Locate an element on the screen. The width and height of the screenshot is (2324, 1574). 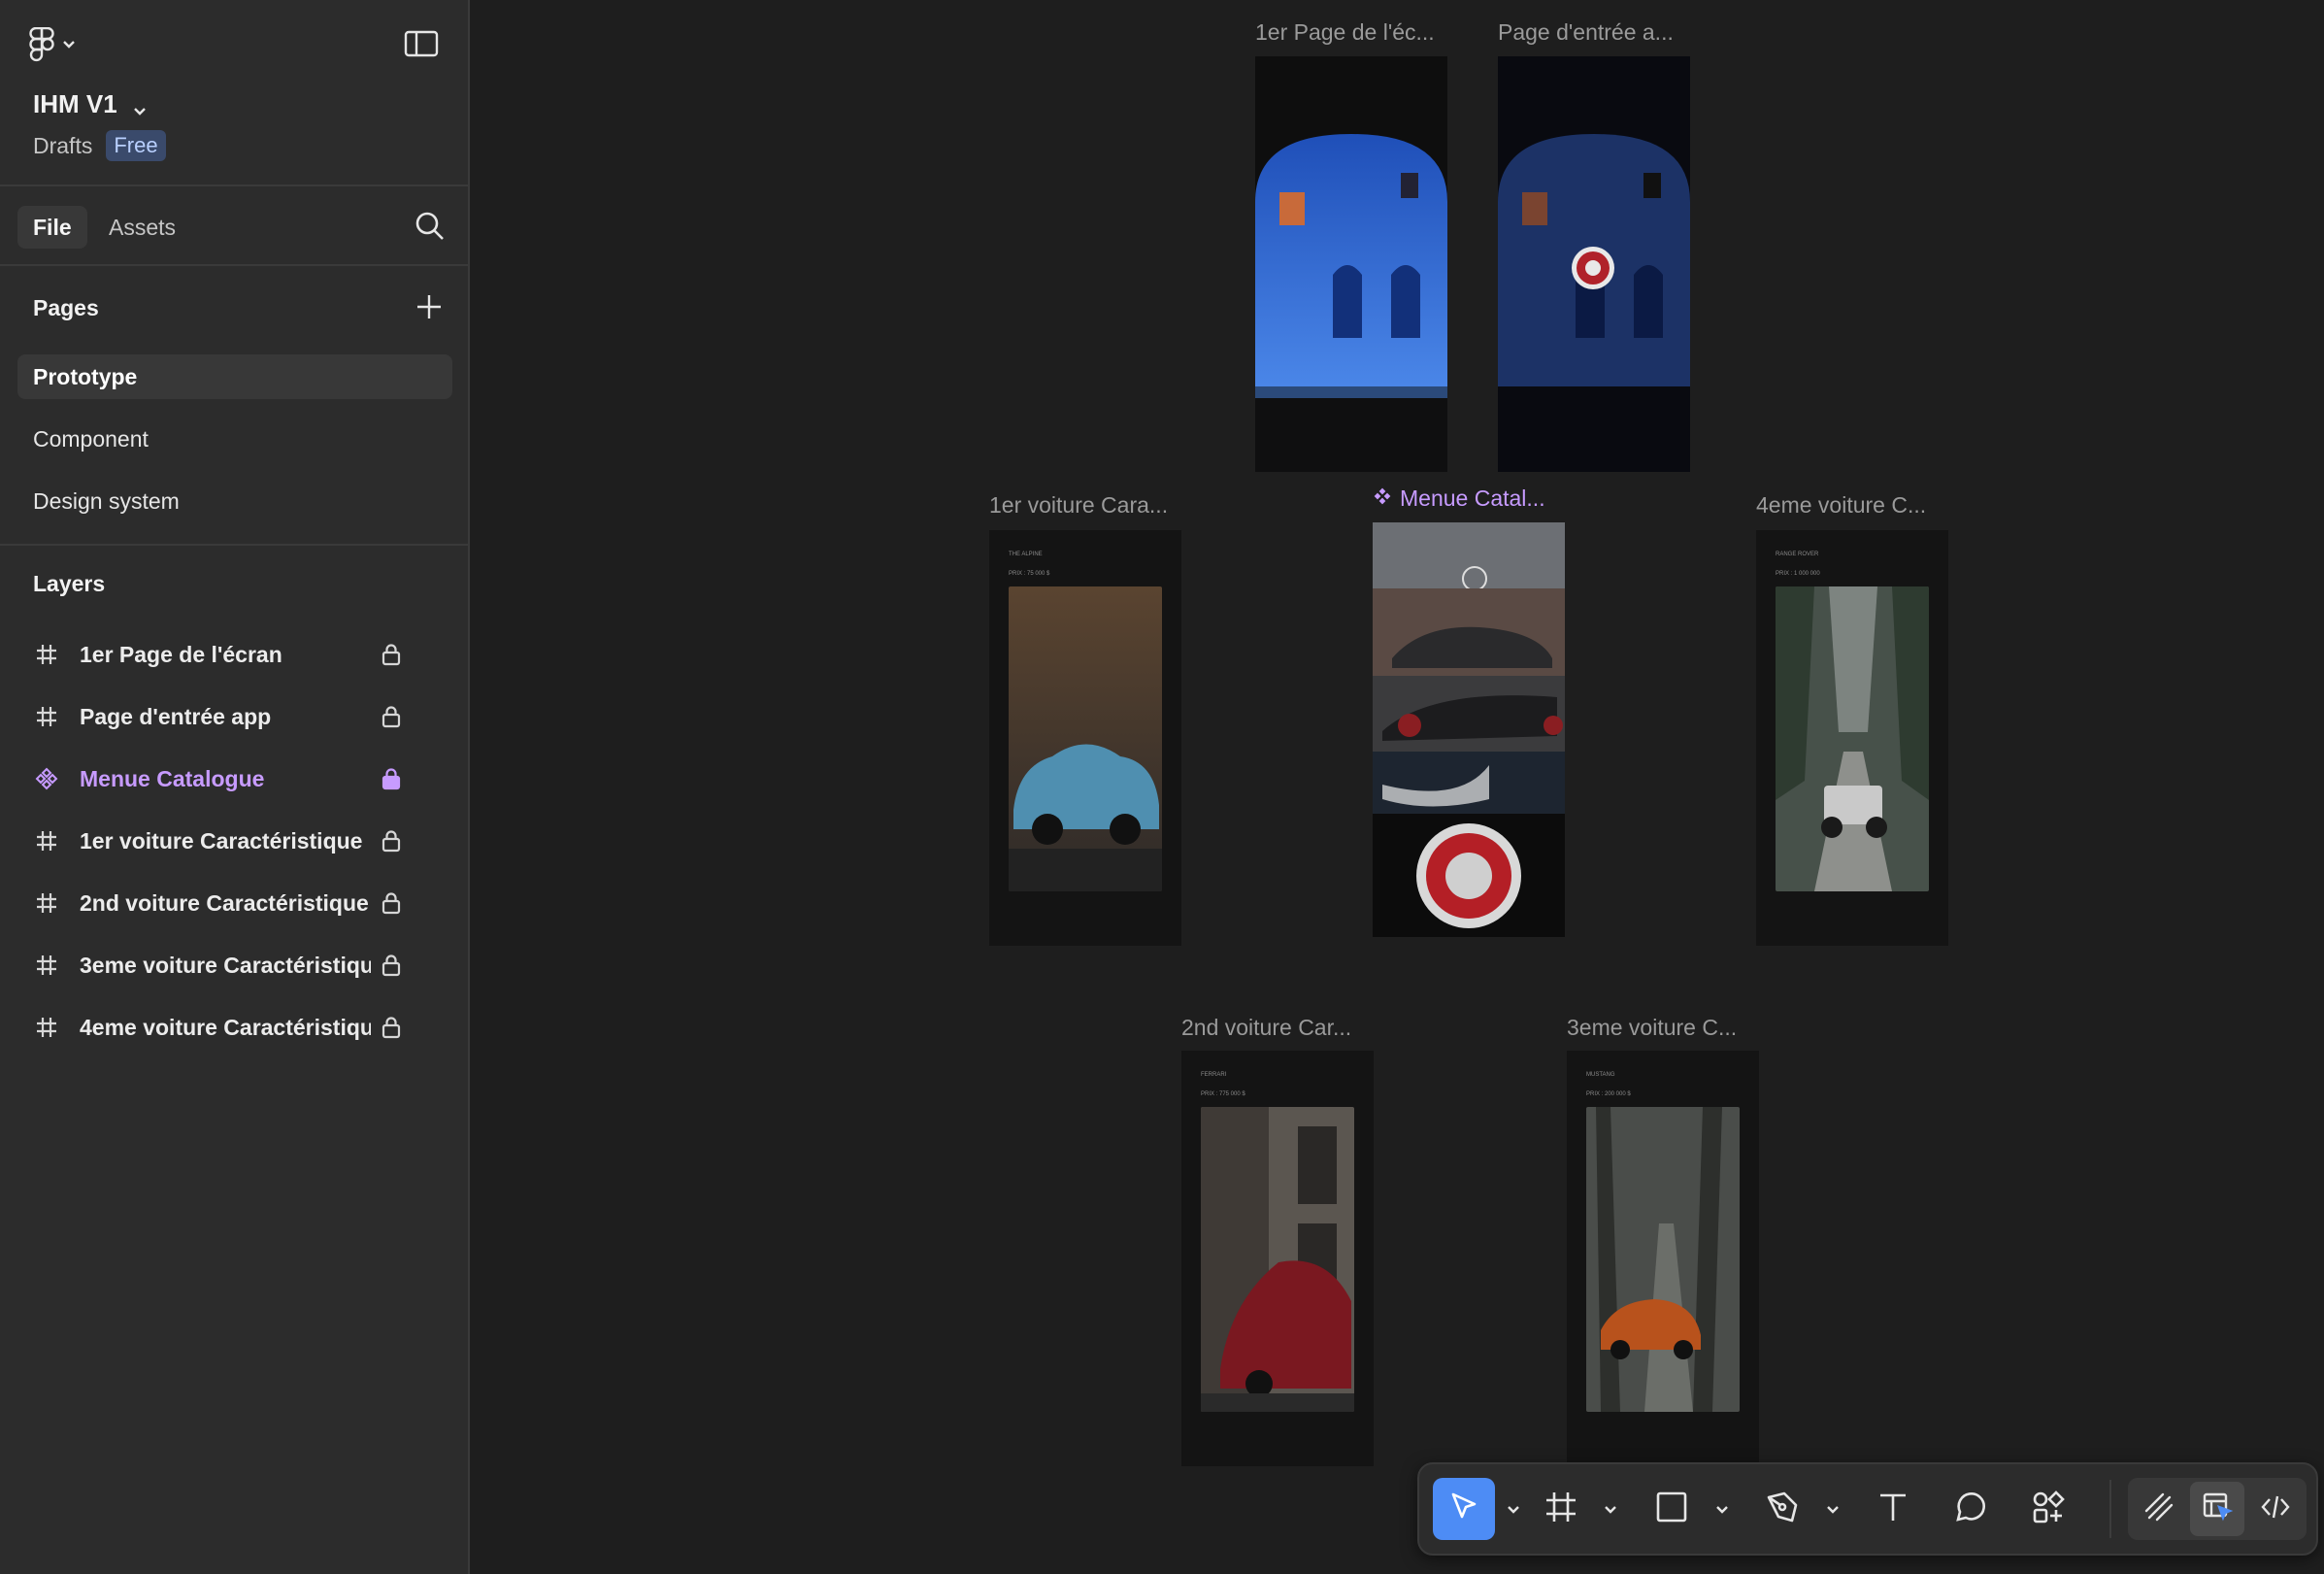
mustang-photo-image is located at coordinates (1663, 1259).